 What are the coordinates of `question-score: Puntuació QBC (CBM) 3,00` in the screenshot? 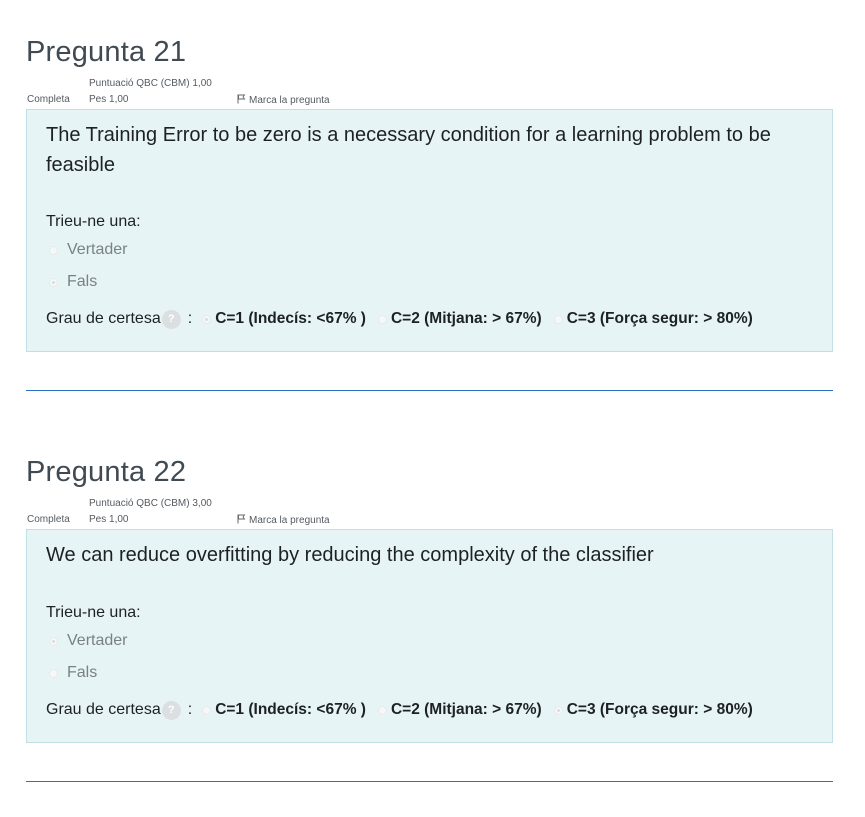 It's located at (150, 503).